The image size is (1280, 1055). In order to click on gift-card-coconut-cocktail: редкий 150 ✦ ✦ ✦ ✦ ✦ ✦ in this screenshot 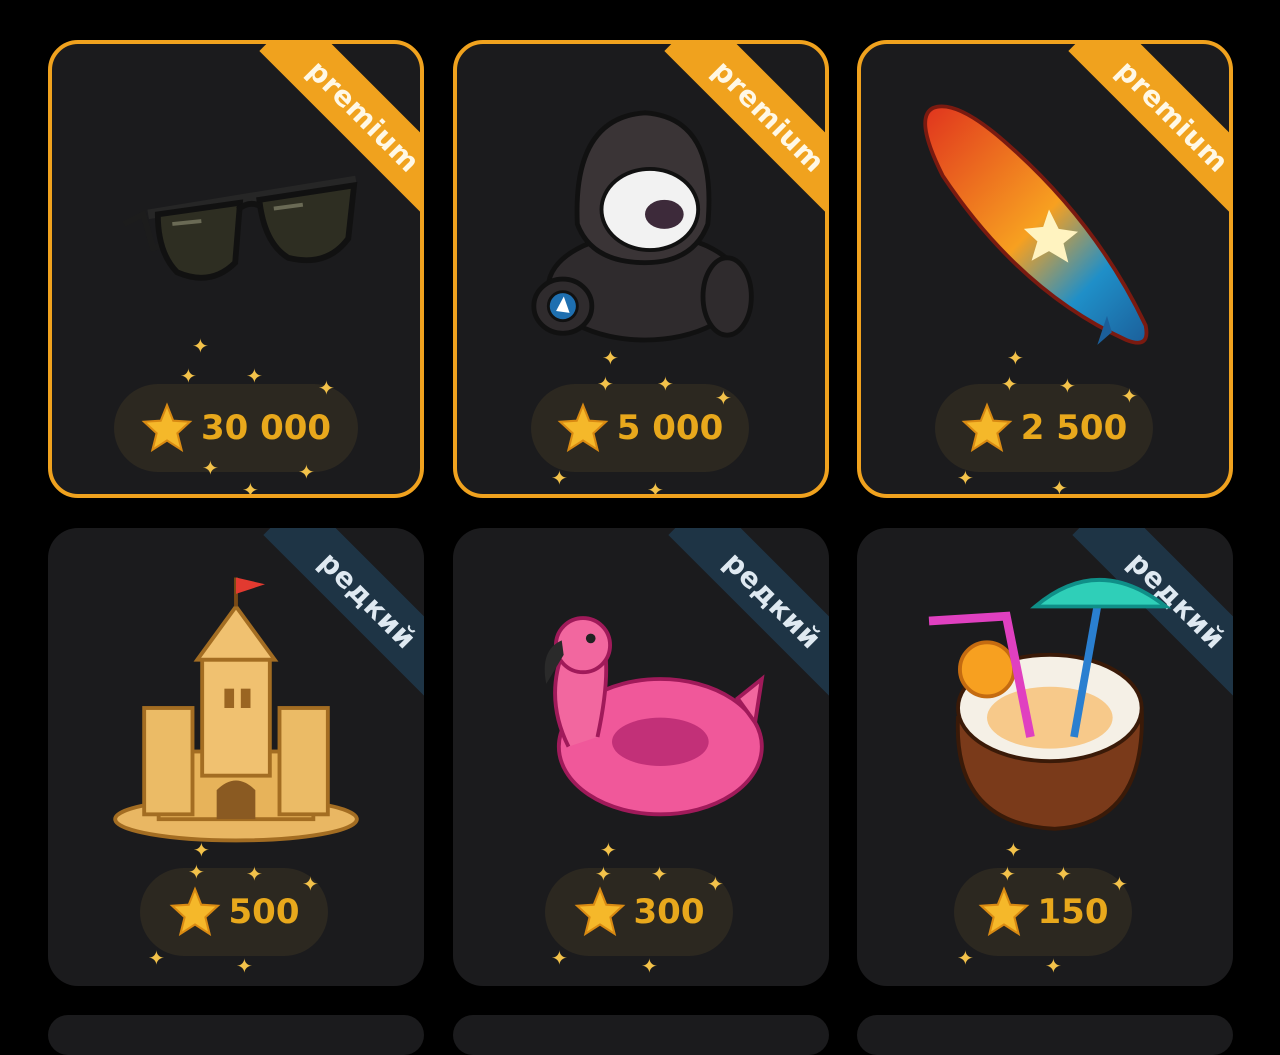, I will do `click(1045, 757)`.